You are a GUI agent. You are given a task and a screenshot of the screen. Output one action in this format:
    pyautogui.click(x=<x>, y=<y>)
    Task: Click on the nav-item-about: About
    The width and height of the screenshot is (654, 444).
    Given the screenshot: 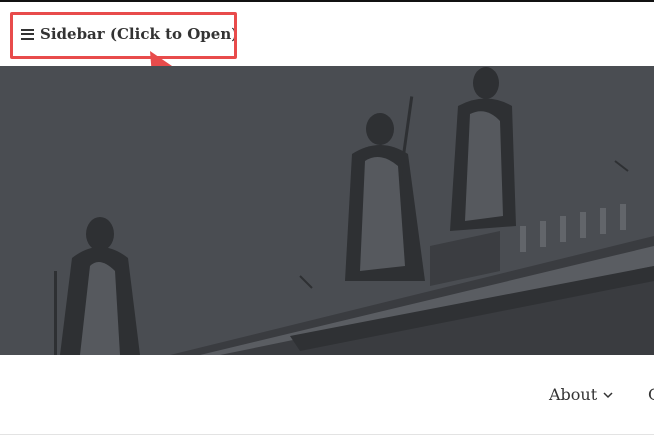 What is the action you would take?
    pyautogui.click(x=581, y=394)
    